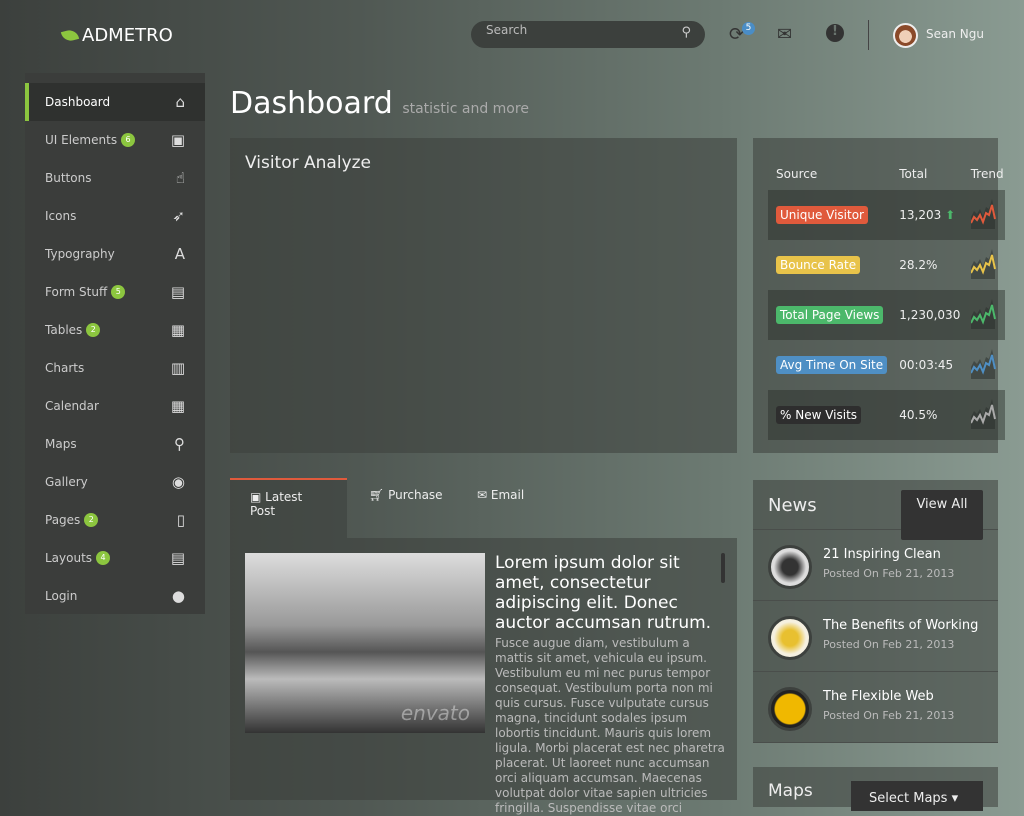 This screenshot has width=1024, height=816. I want to click on user-icon: ●, so click(178, 596).